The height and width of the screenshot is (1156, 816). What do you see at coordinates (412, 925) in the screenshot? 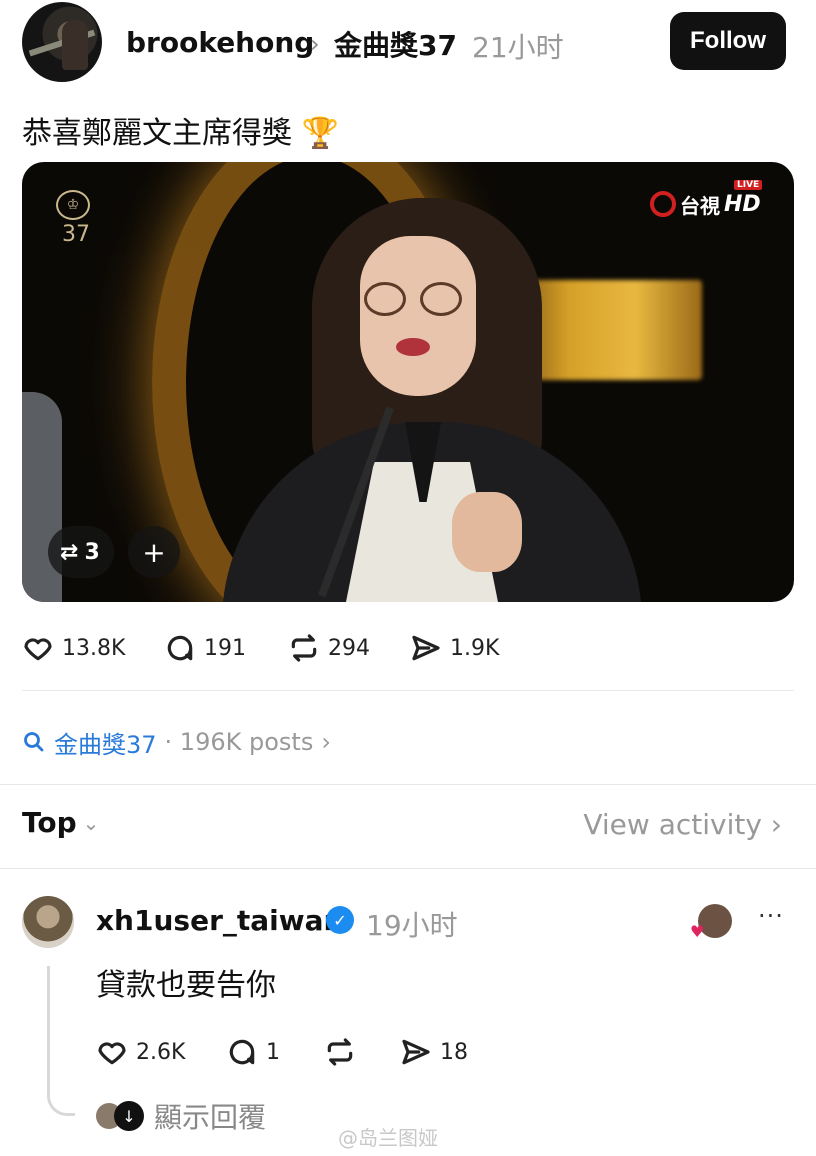
I see `reply-time: 19小时` at bounding box center [412, 925].